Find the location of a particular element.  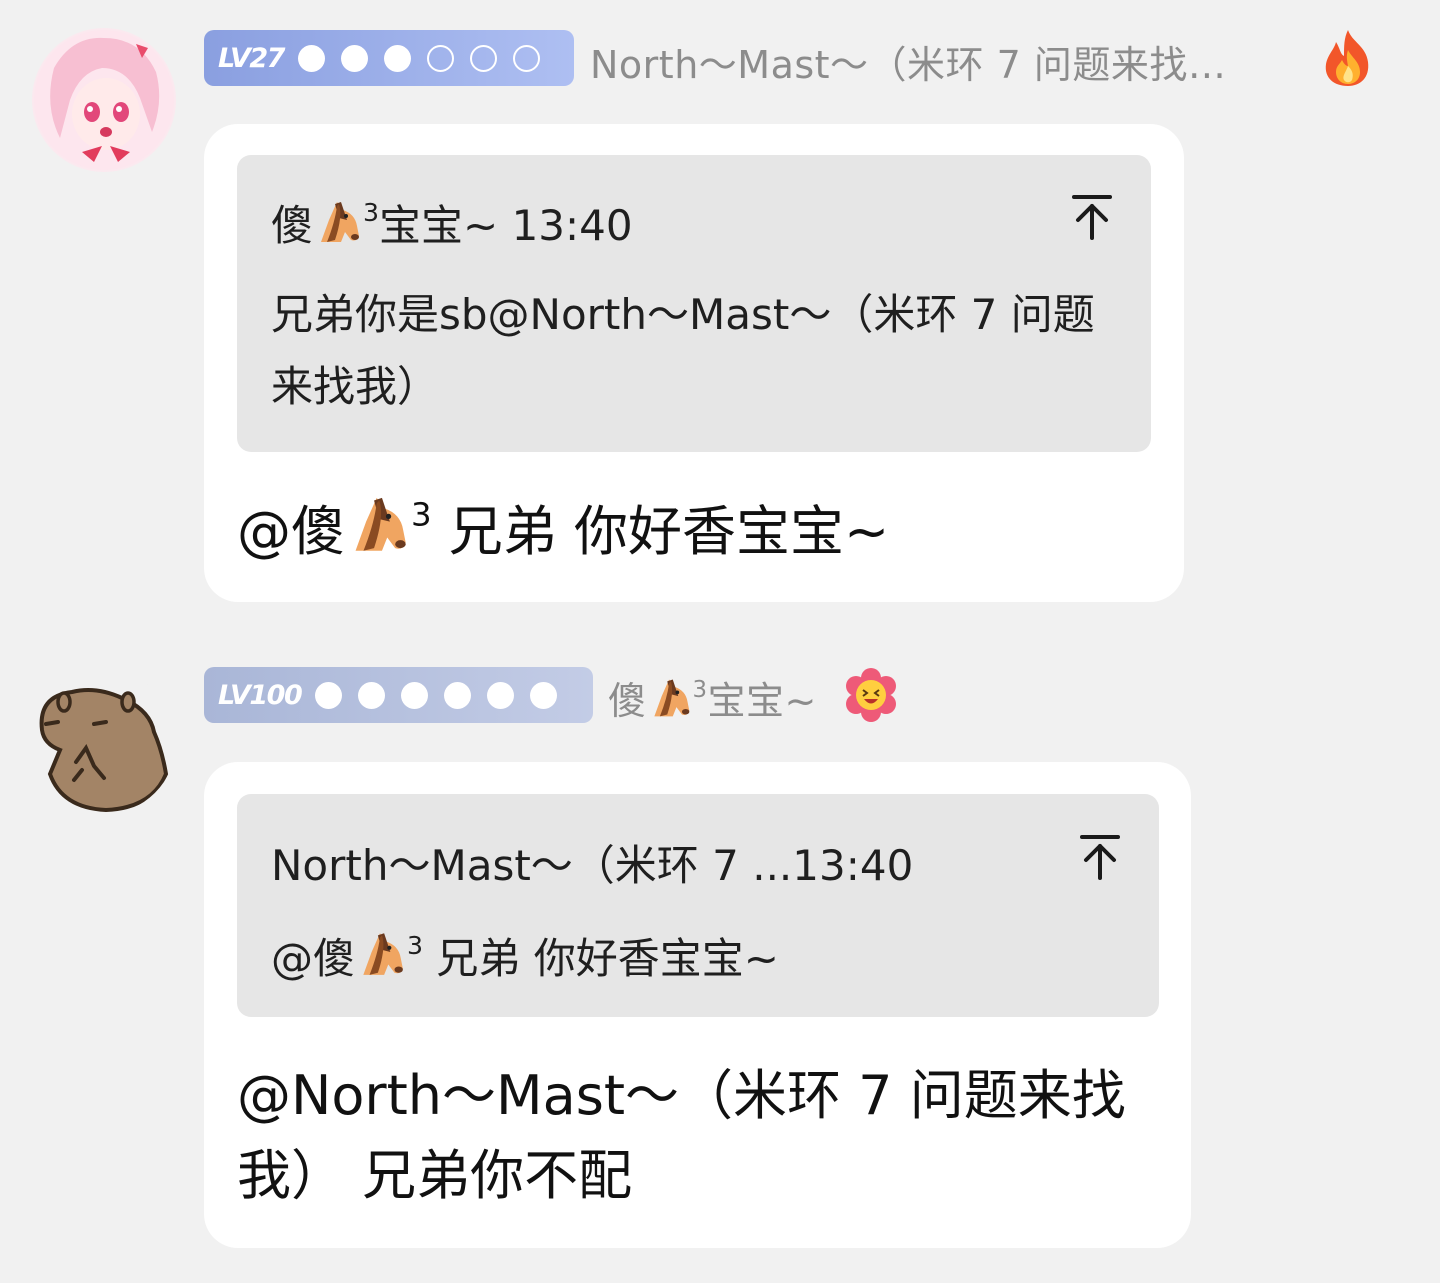

sender-name-prefix: 傻 is located at coordinates (627, 701).